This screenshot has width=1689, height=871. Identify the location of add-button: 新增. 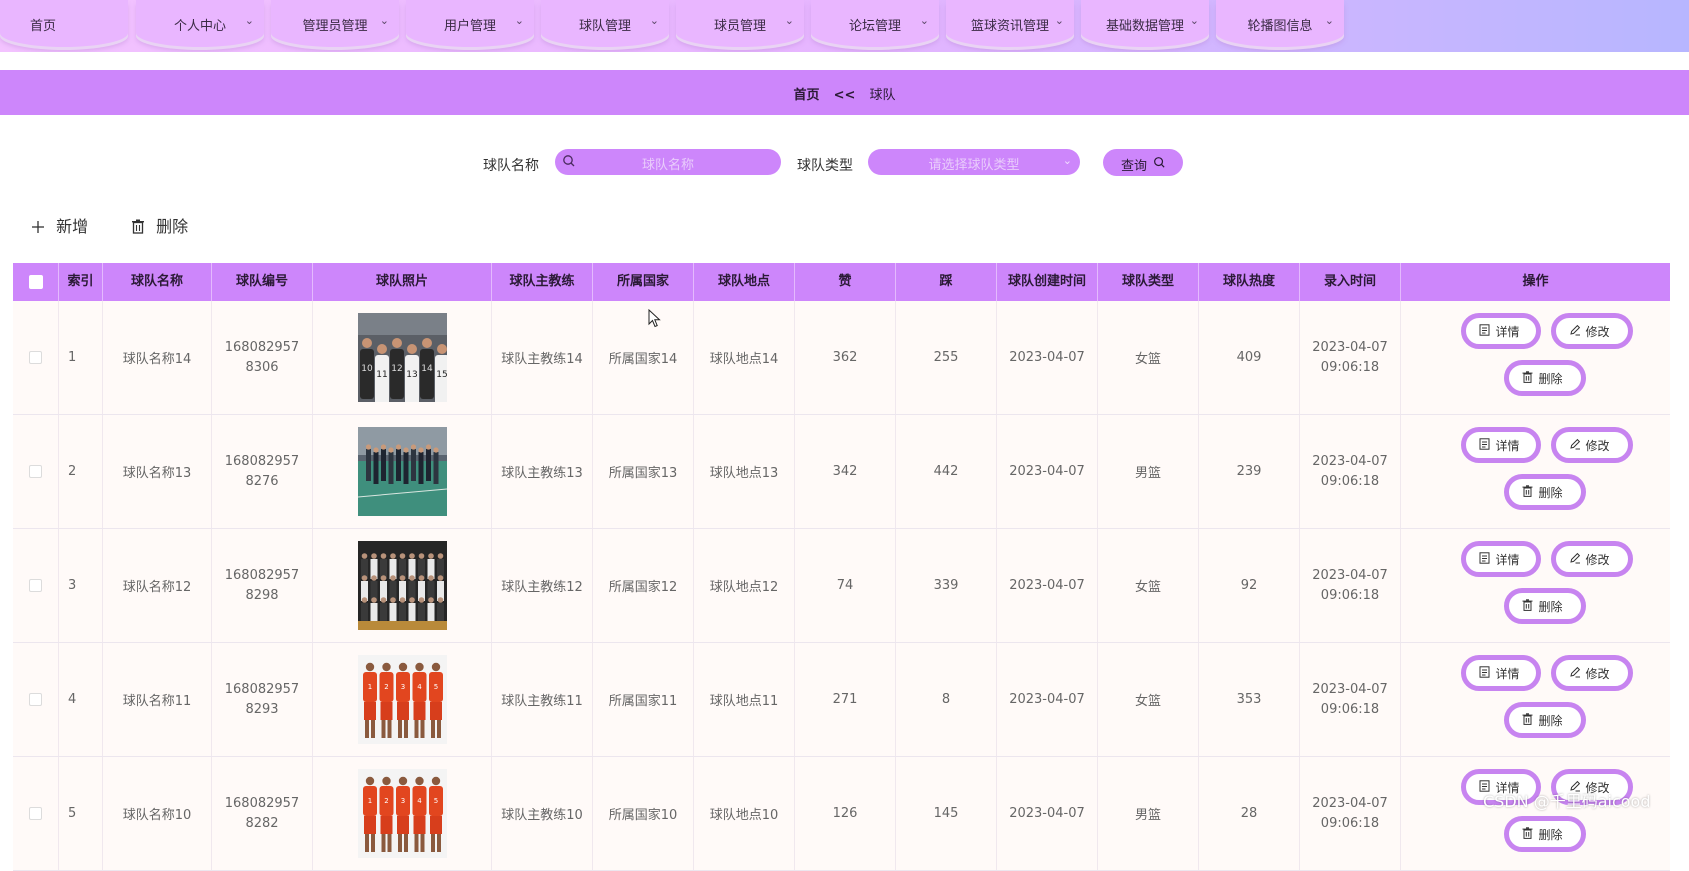
(59, 225).